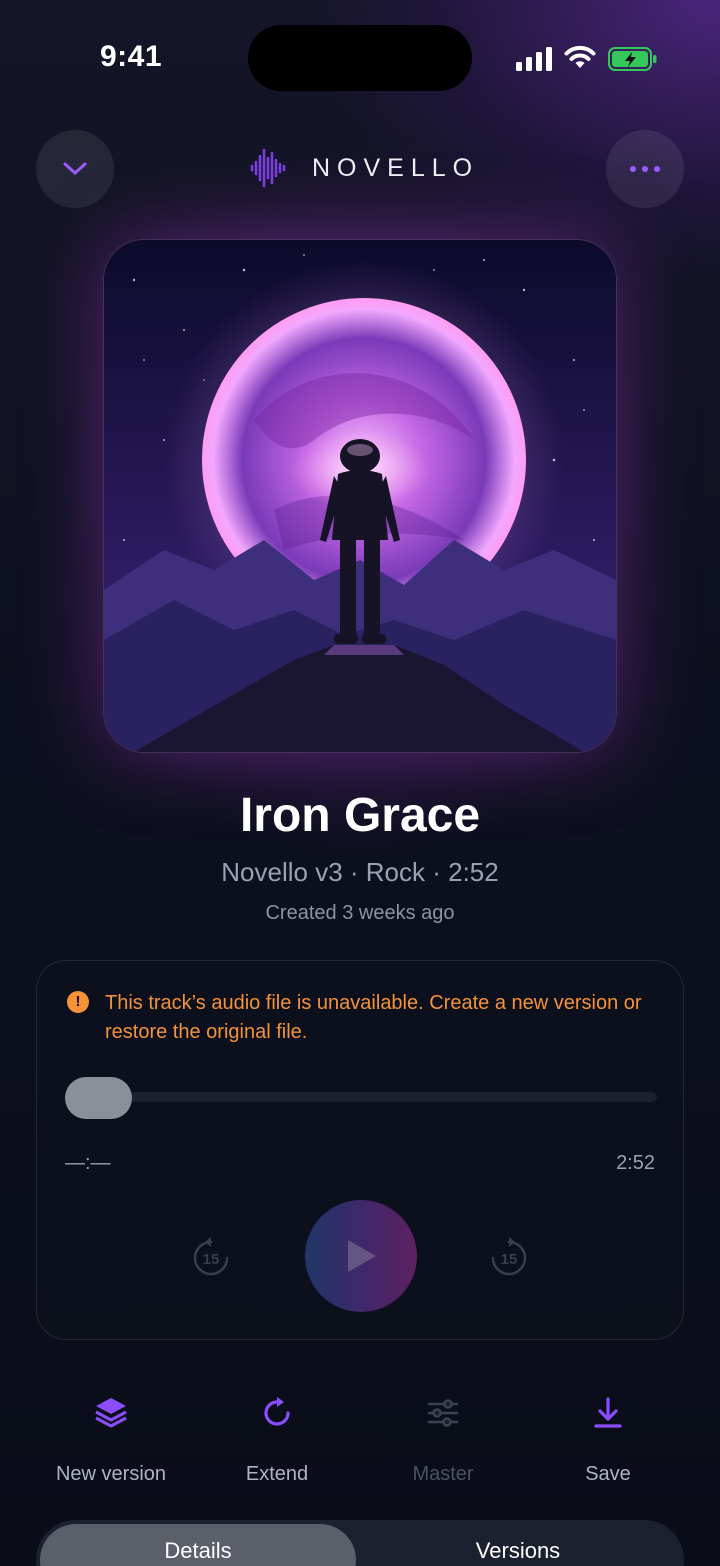  What do you see at coordinates (580, 56) in the screenshot?
I see `wifi-icon` at bounding box center [580, 56].